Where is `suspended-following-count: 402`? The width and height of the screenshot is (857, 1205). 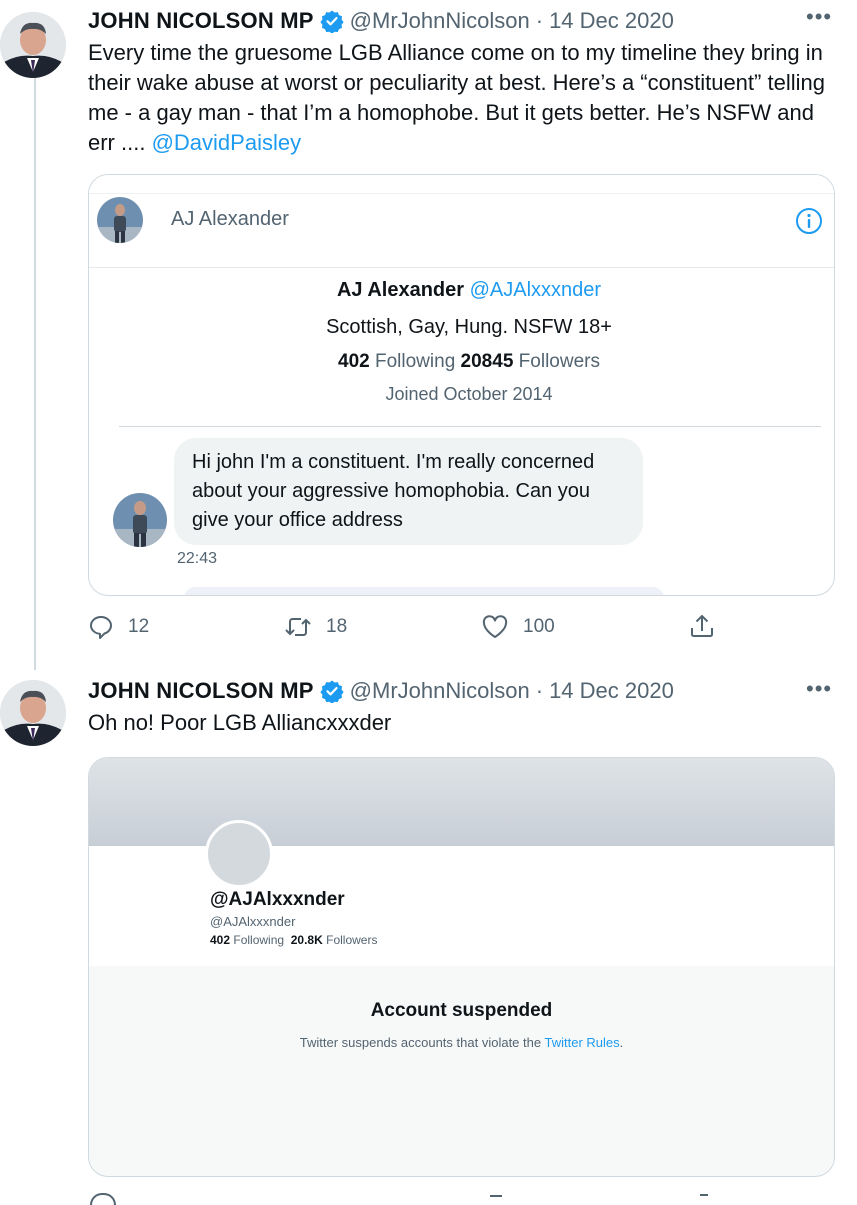
suspended-following-count: 402 is located at coordinates (220, 940).